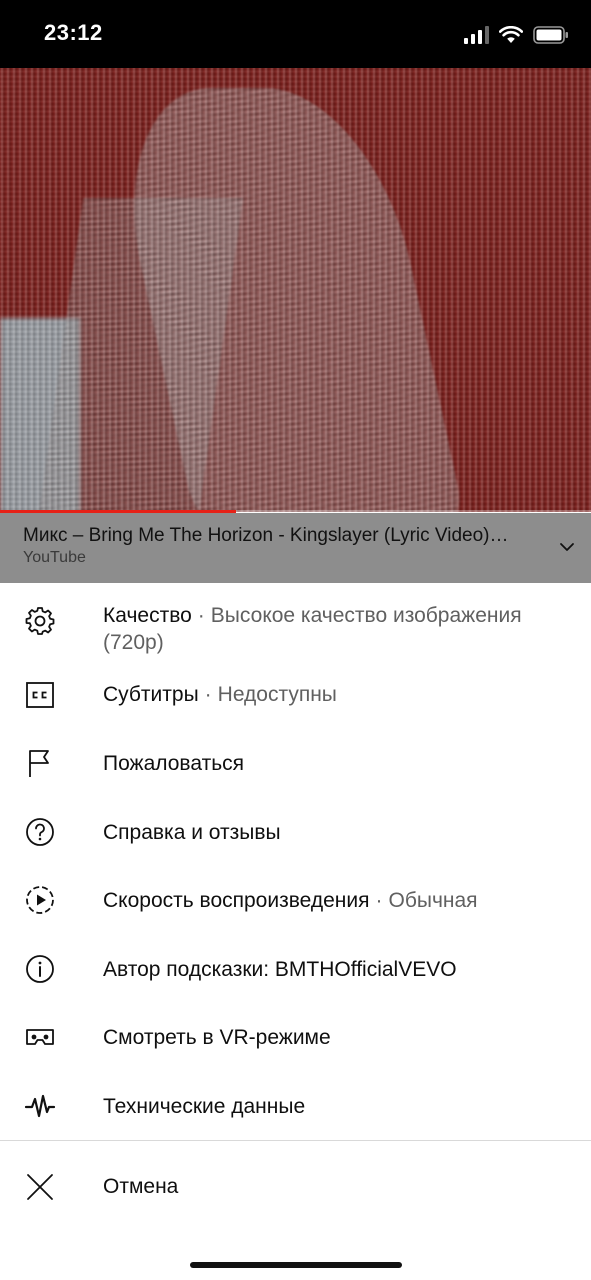 Image resolution: width=591 pixels, height=1280 pixels. Describe the element at coordinates (476, 35) in the screenshot. I see `cellular-signal-icon` at that location.